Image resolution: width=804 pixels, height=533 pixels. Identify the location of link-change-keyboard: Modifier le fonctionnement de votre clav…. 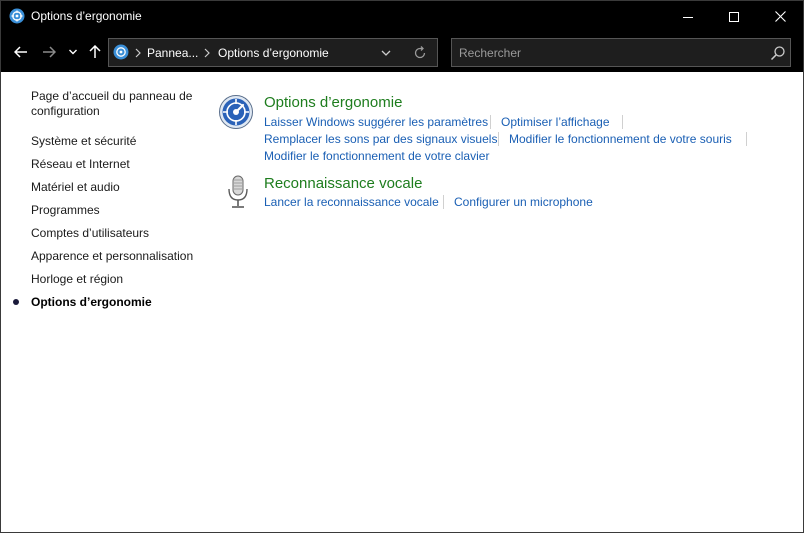
(376, 156).